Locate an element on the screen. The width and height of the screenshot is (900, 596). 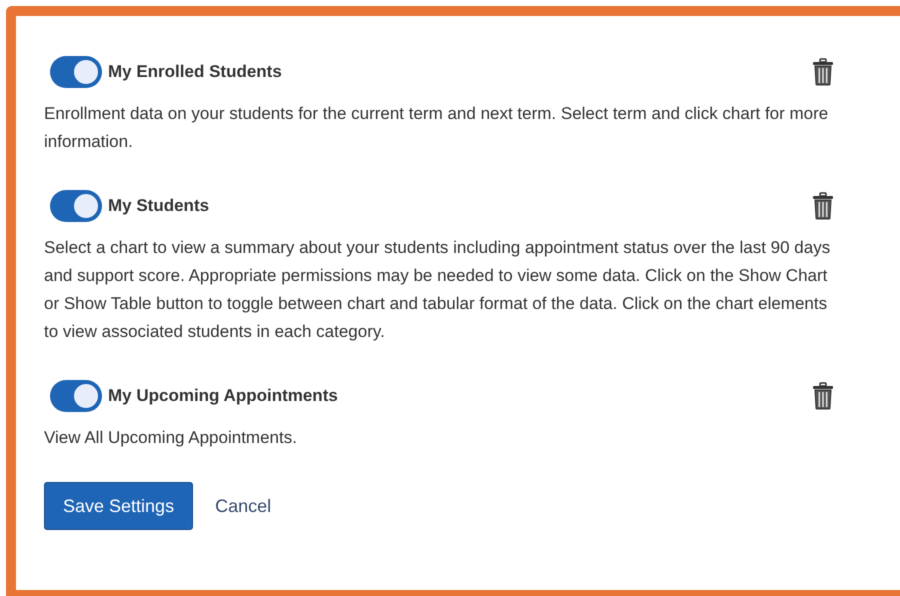
widget-title: My Enrolled Students is located at coordinates (195, 72).